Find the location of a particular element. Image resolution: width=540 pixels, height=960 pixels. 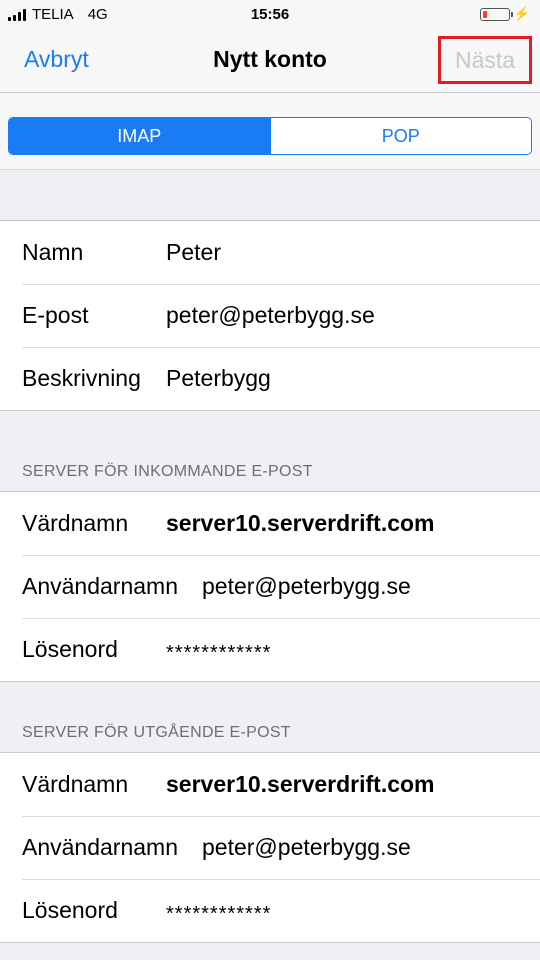

incoming-host-field: server10.serverdrift.com is located at coordinates (300, 523).